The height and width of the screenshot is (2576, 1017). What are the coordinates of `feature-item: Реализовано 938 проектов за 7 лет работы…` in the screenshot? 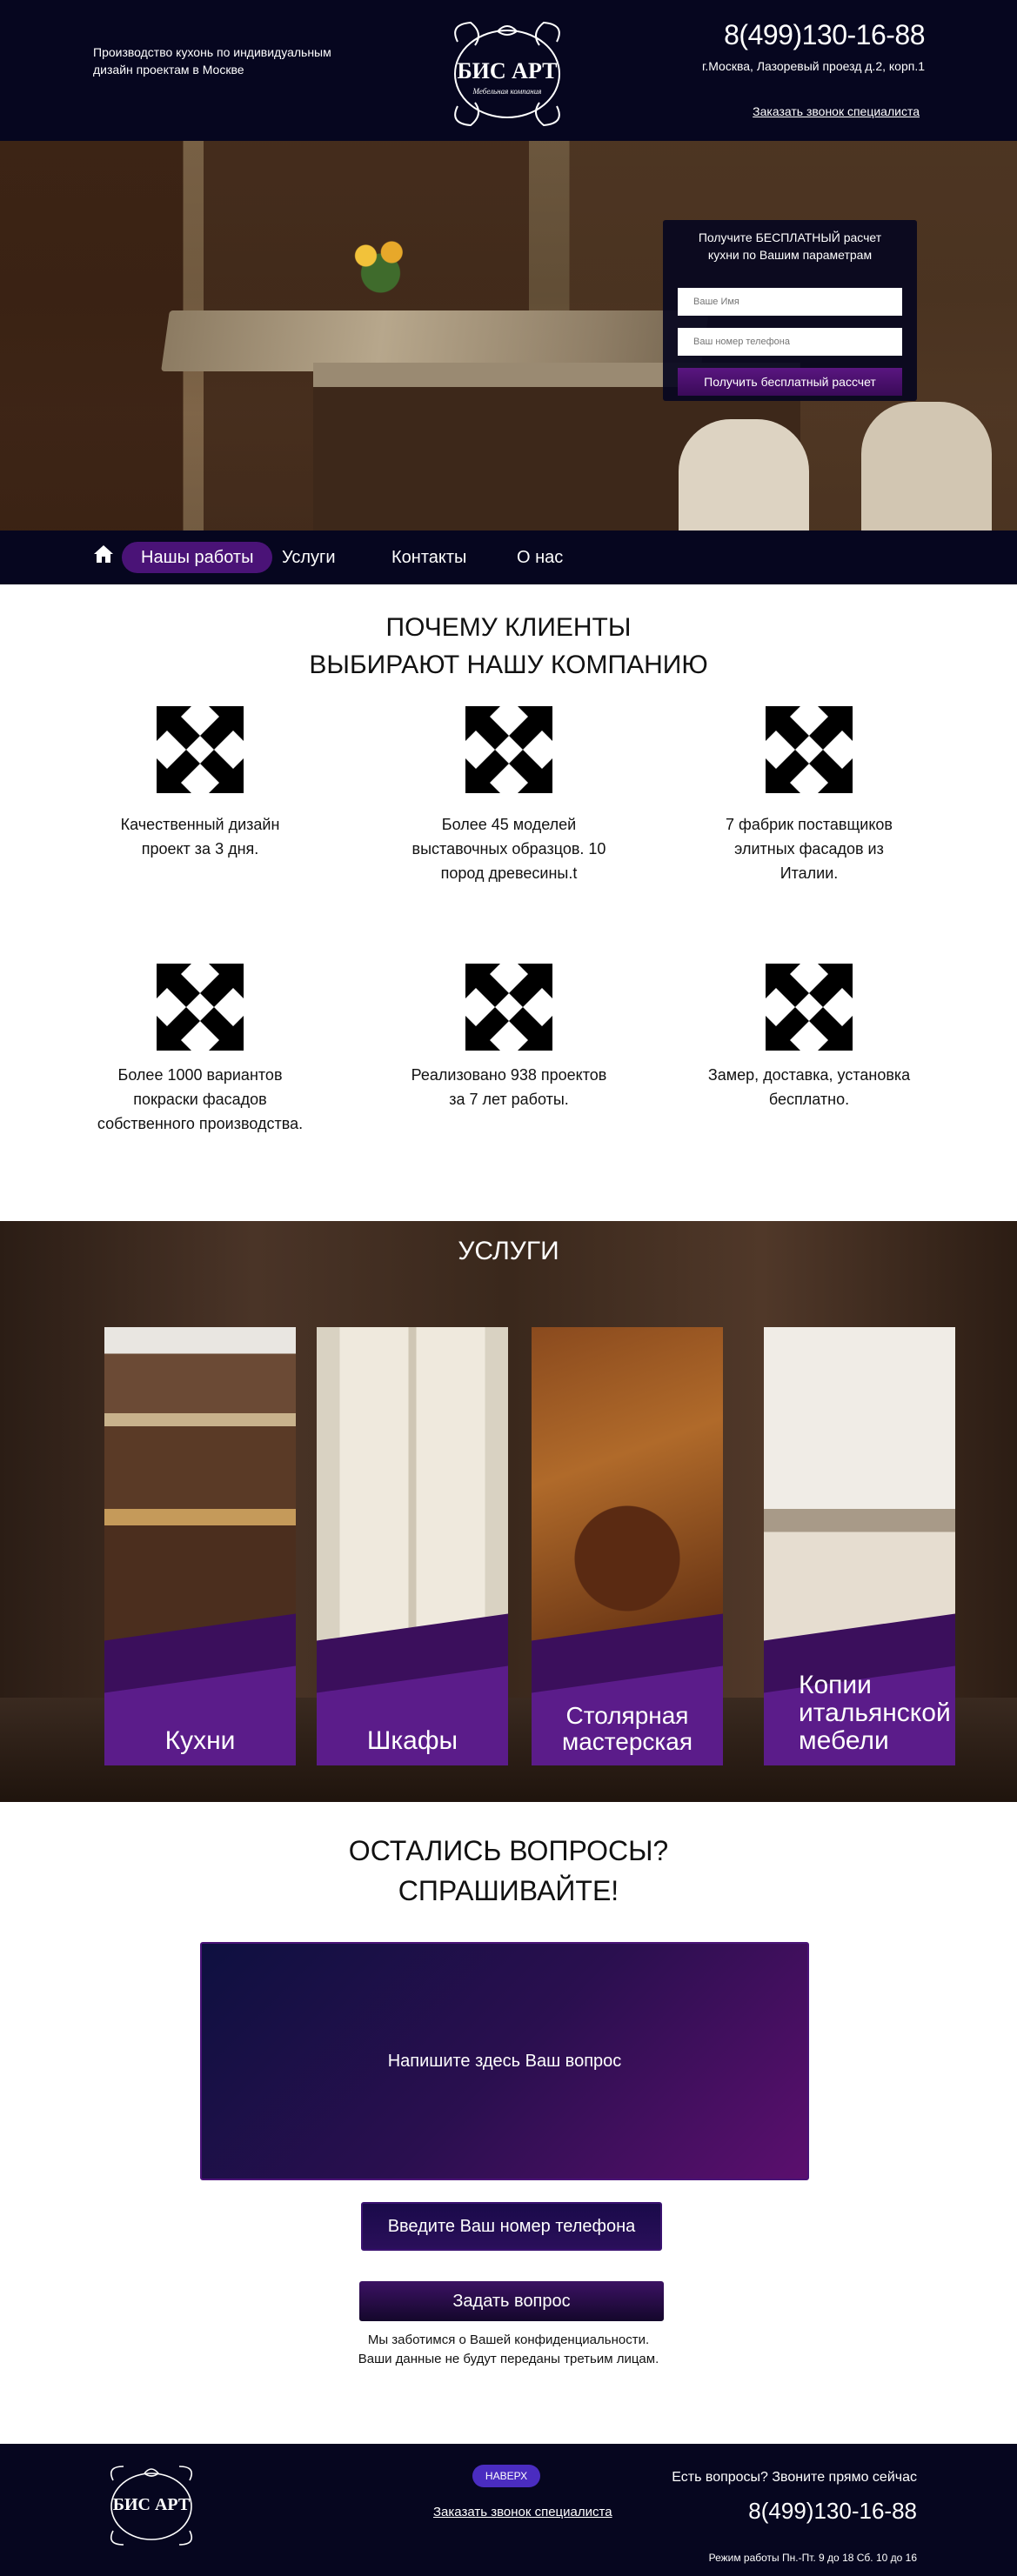 It's located at (508, 1037).